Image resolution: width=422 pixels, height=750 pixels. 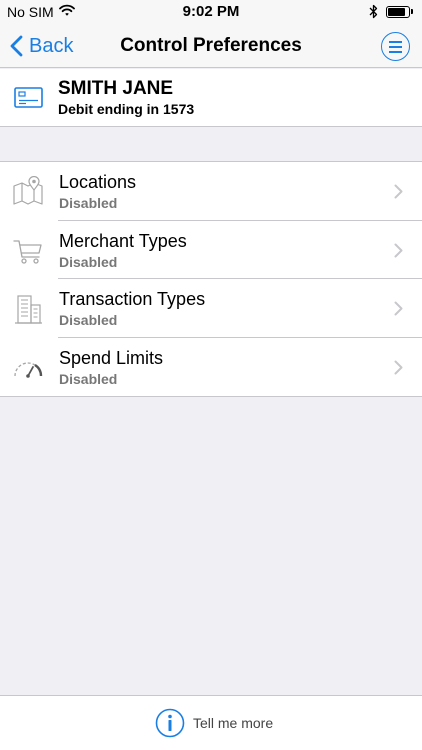 What do you see at coordinates (116, 88) in the screenshot?
I see `account-holder-name: SMITH JANE` at bounding box center [116, 88].